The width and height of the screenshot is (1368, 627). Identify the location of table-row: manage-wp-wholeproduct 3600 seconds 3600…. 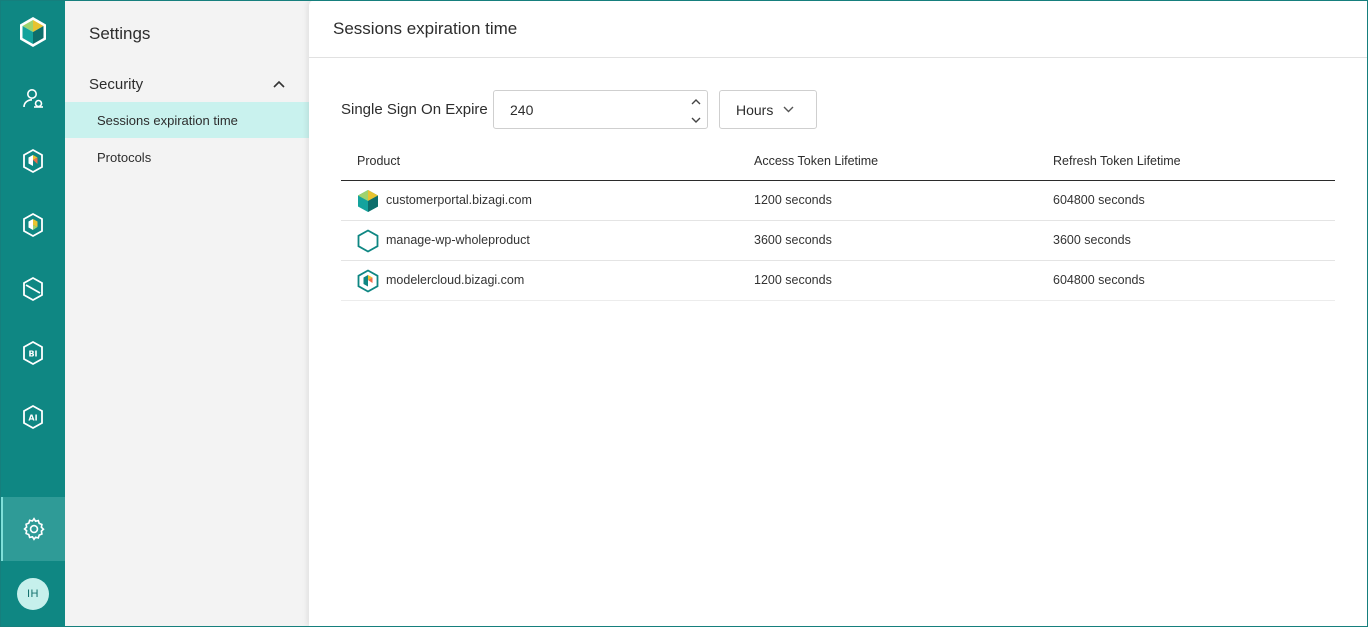
(838, 241).